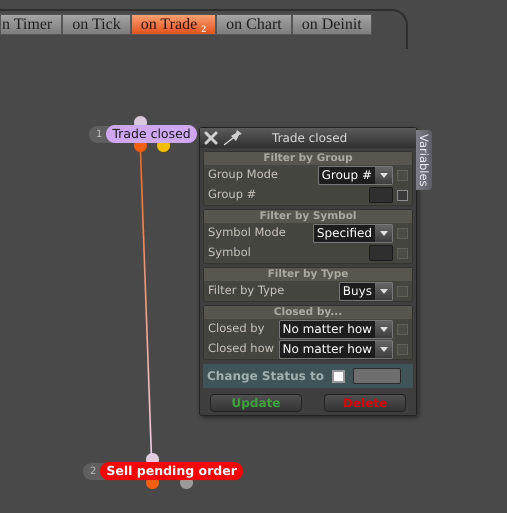  I want to click on field-label: Filter by Type, so click(247, 291).